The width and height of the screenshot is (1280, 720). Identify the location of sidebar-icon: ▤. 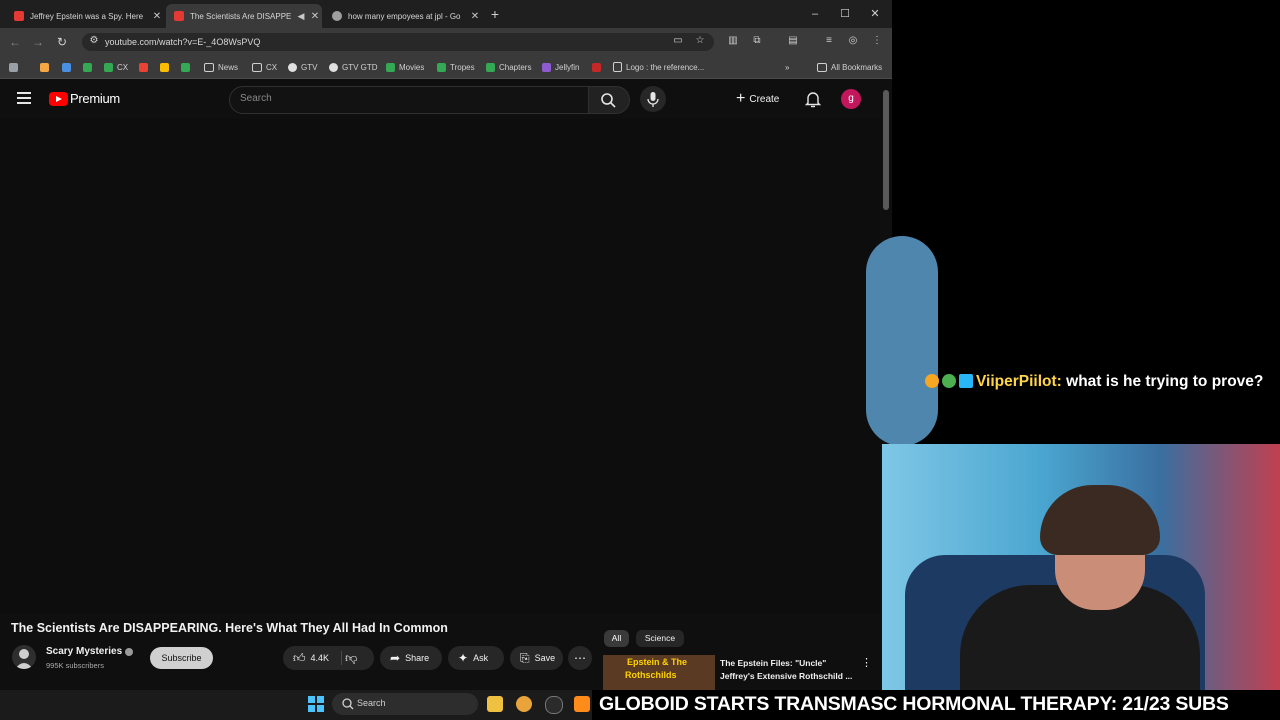
(793, 41).